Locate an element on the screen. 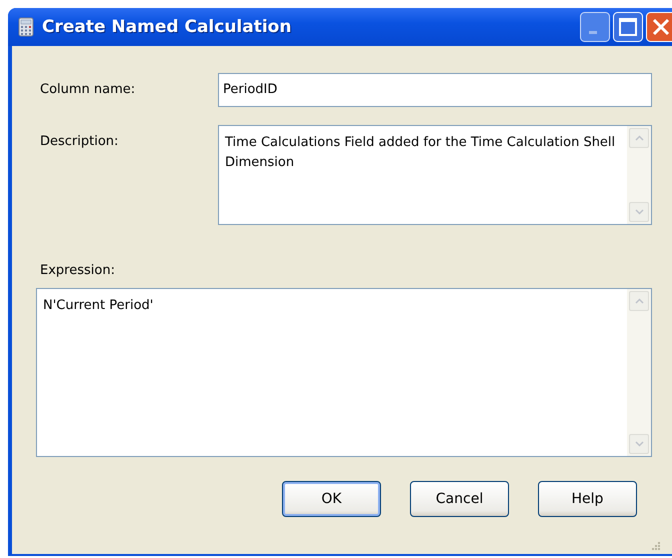  field-text: N'Current Period' is located at coordinates (98, 306).